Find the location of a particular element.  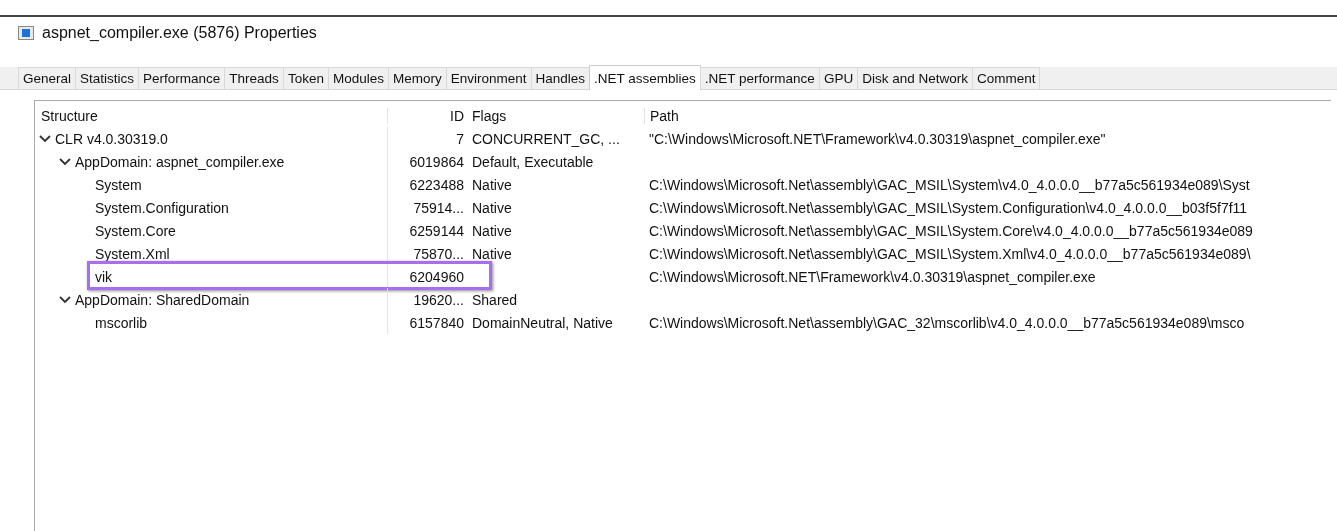

path-cell: C:\Windows\Microsoft.Net\assembly\GAC_MSIL\System.Core\v4.0_4.0.0.0__b77a5c561934e089 is located at coordinates (951, 230).